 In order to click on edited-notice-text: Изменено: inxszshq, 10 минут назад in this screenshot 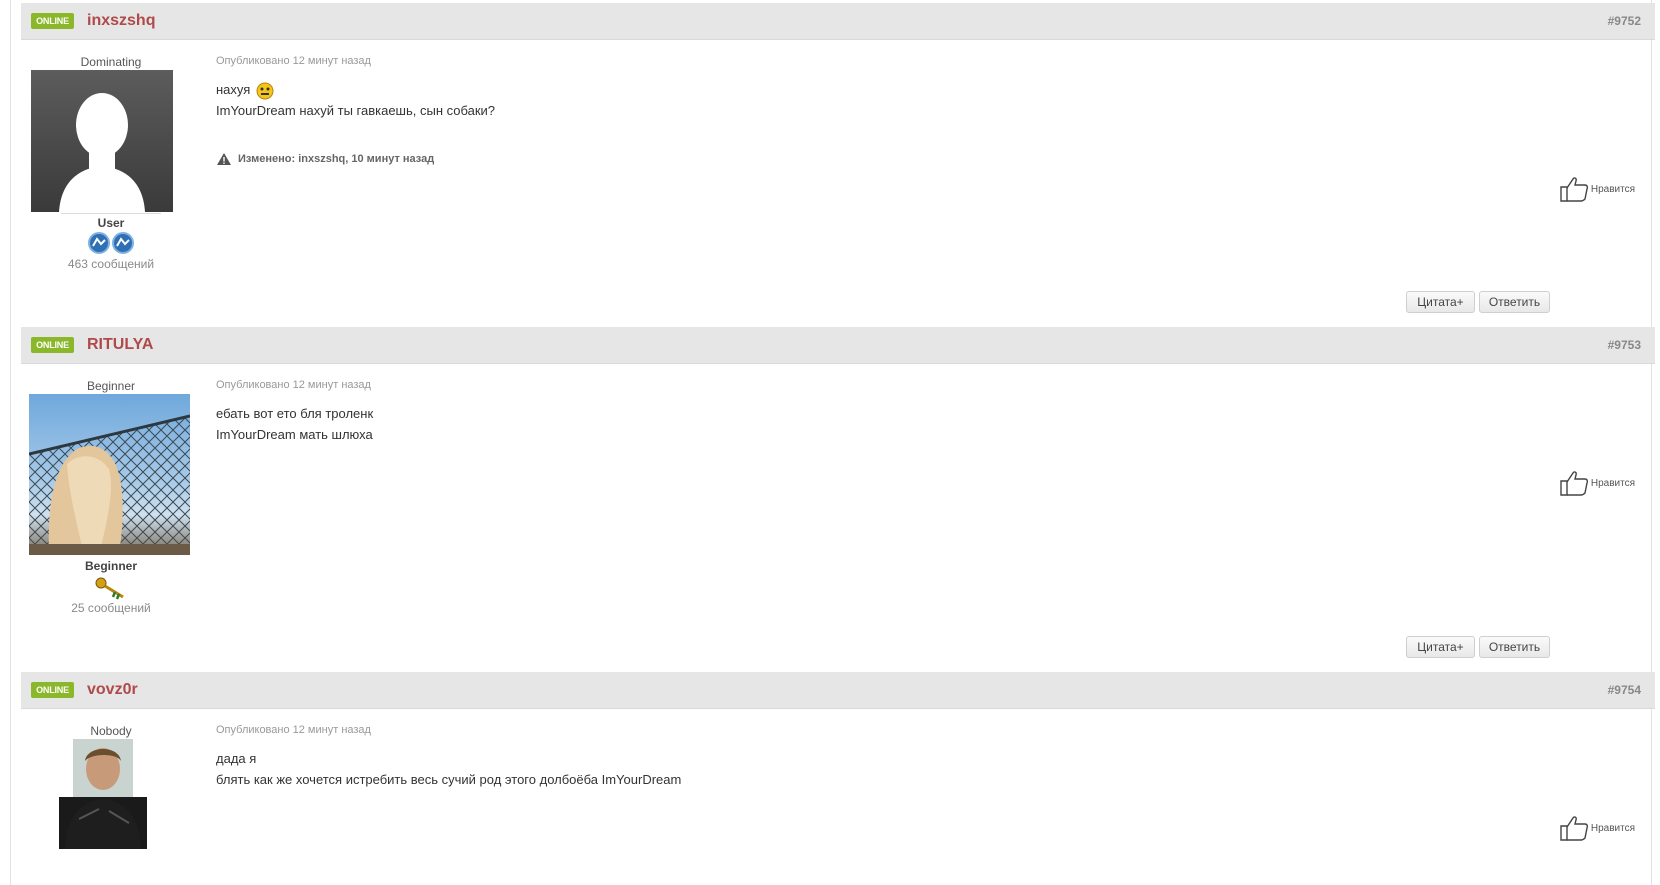, I will do `click(336, 159)`.